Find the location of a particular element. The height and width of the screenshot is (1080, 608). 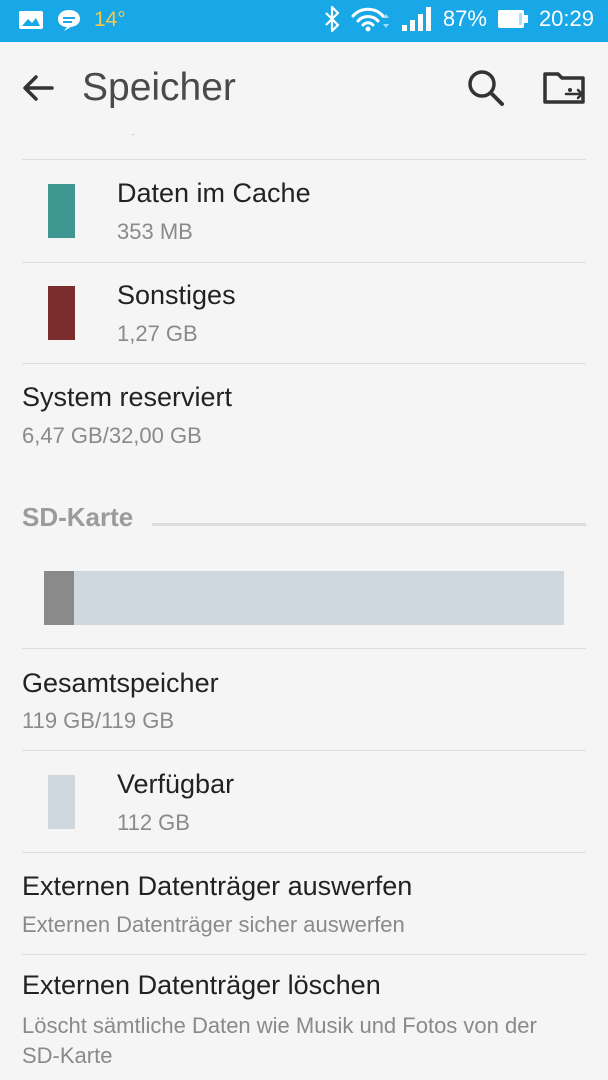

storage-folder-usb-icon is located at coordinates (565, 88).